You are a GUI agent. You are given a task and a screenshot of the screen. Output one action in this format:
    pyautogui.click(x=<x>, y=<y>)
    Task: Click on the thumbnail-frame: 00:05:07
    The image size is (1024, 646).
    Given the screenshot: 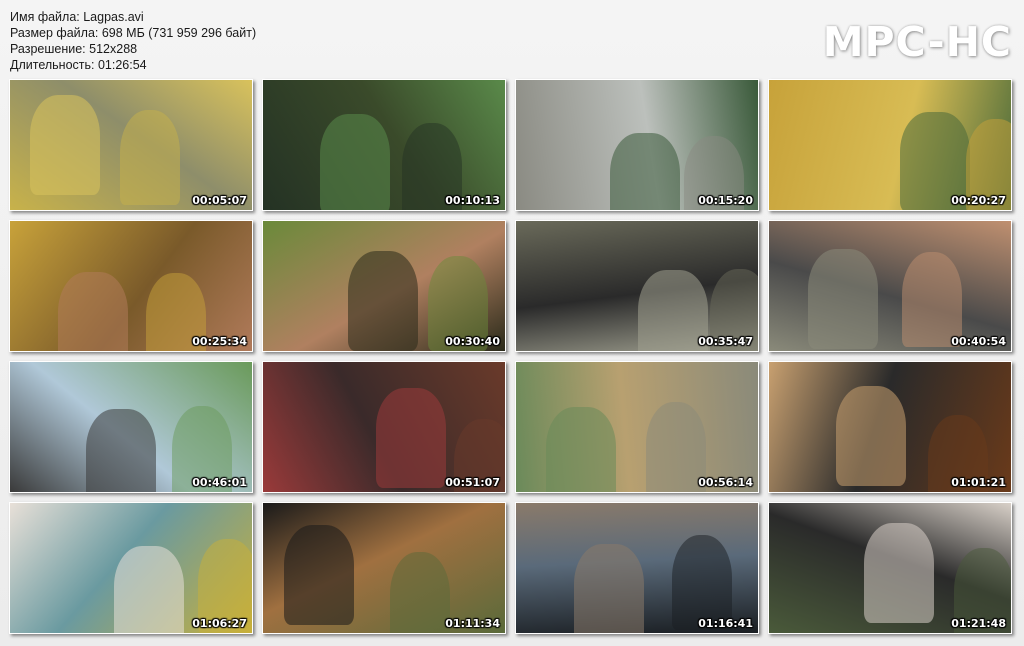 What is the action you would take?
    pyautogui.click(x=131, y=145)
    